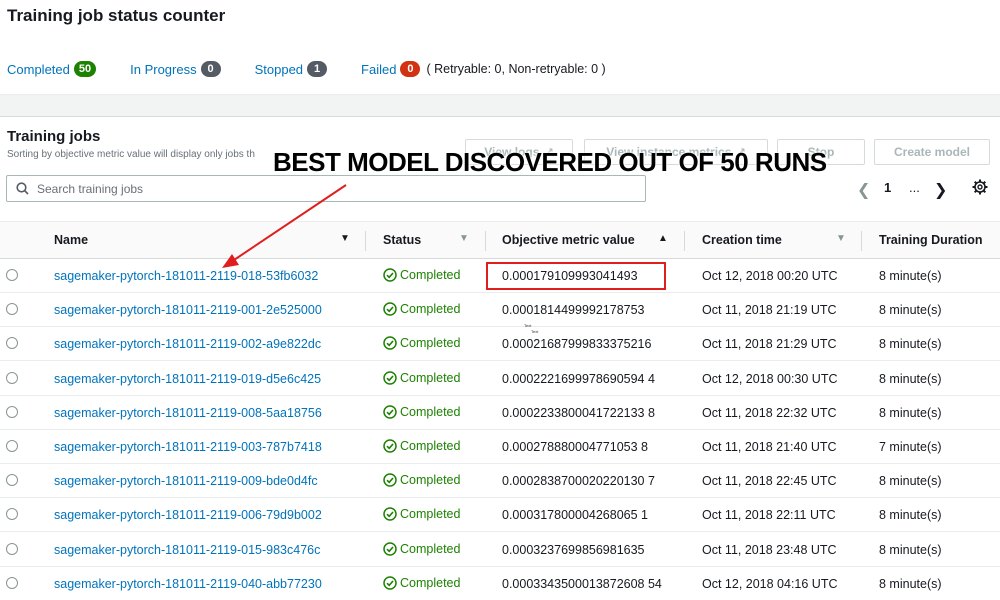  Describe the element at coordinates (317, 69) in the screenshot. I see `counter-stopped-badge: 1` at that location.